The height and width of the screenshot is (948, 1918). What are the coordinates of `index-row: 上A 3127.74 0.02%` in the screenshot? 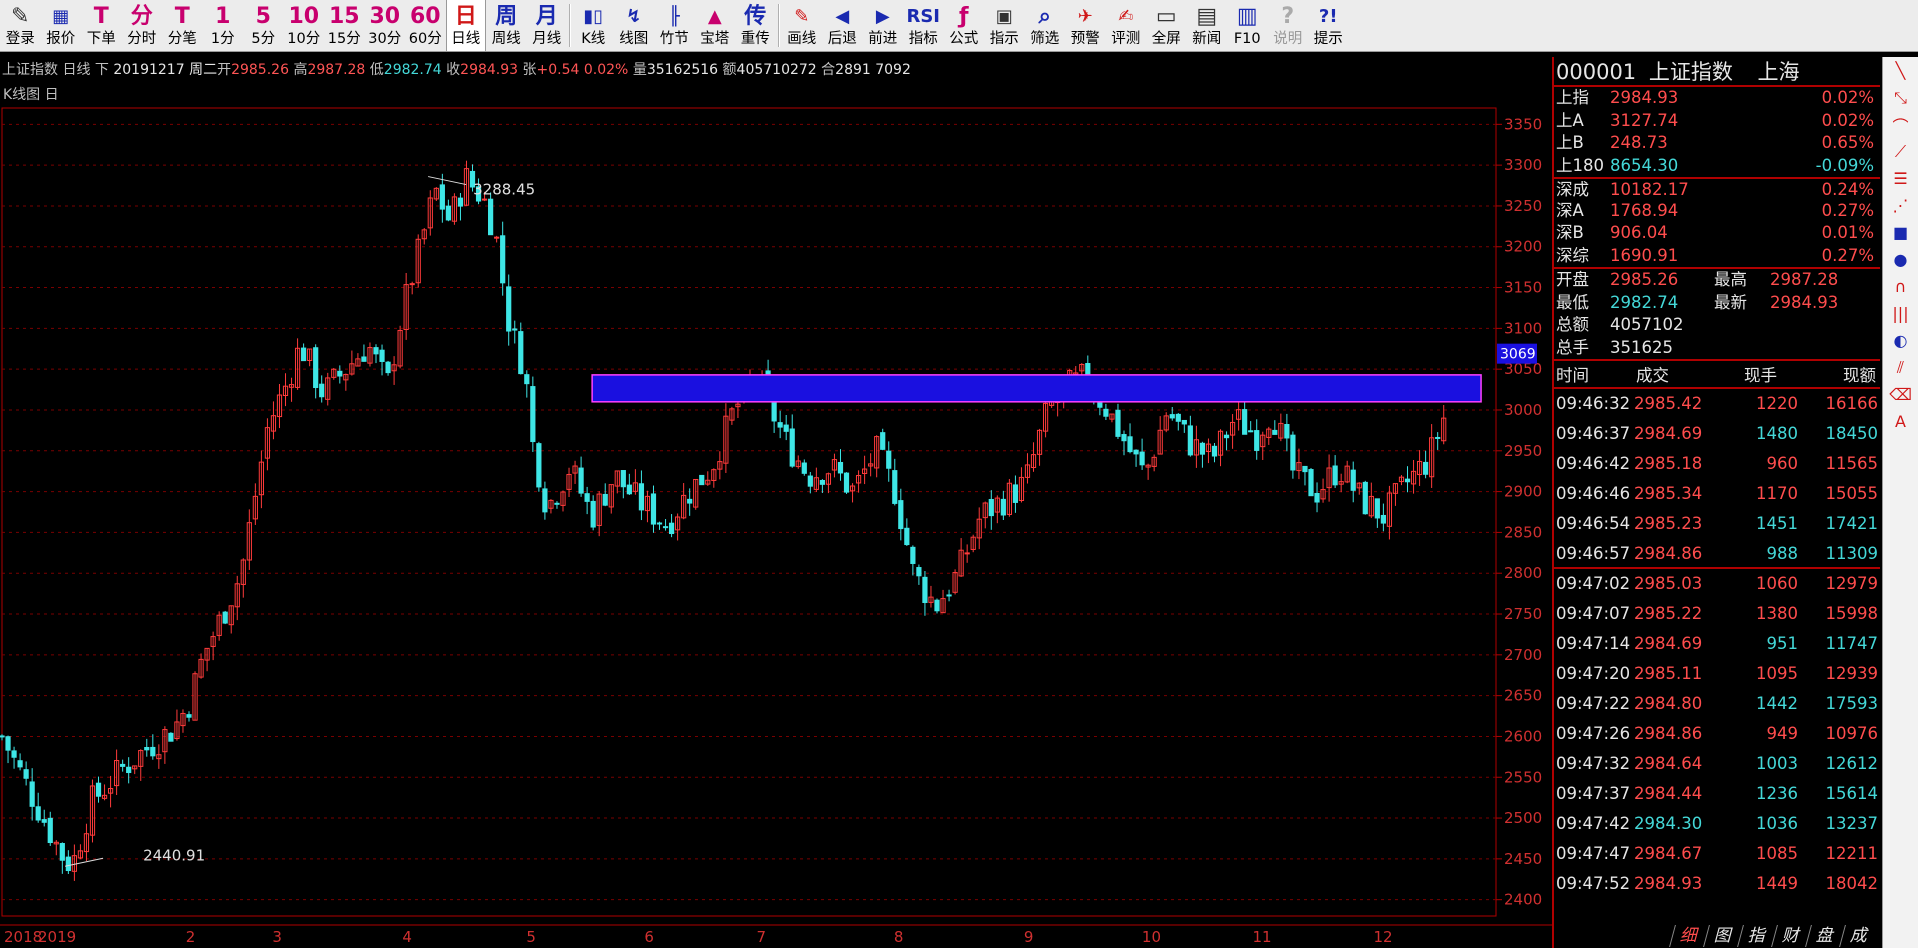 It's located at (1717, 121).